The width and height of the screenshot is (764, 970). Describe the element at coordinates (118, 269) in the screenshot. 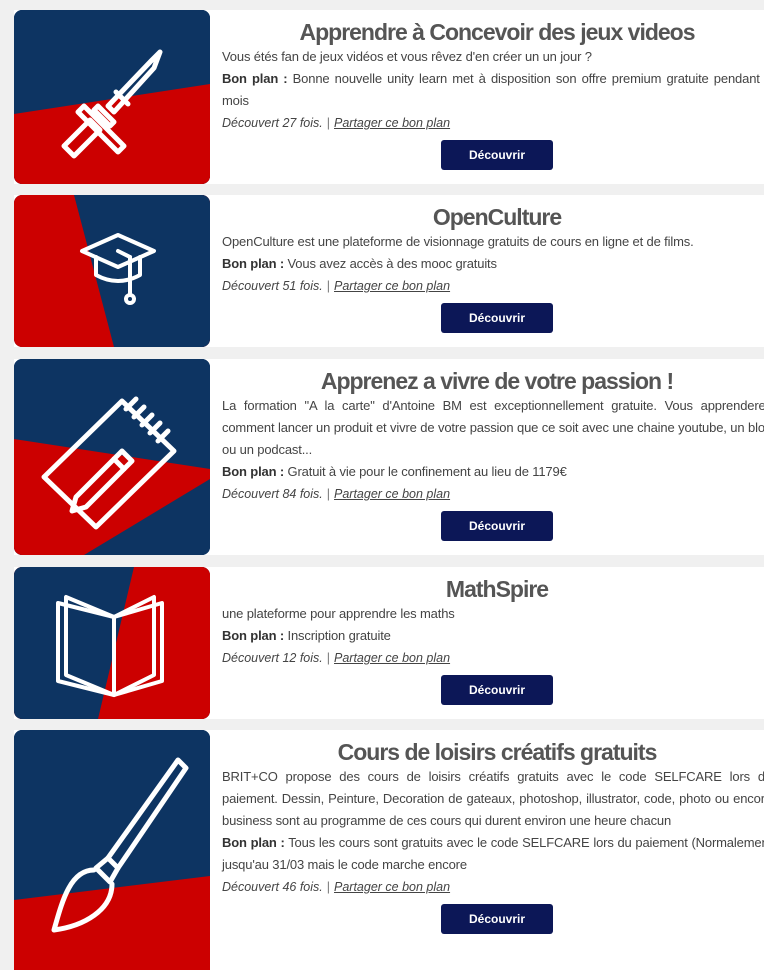

I see `graduation-cap-icon` at that location.